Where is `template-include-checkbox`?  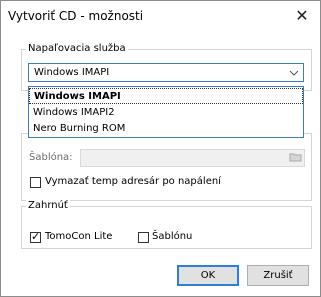
template-include-checkbox is located at coordinates (143, 237).